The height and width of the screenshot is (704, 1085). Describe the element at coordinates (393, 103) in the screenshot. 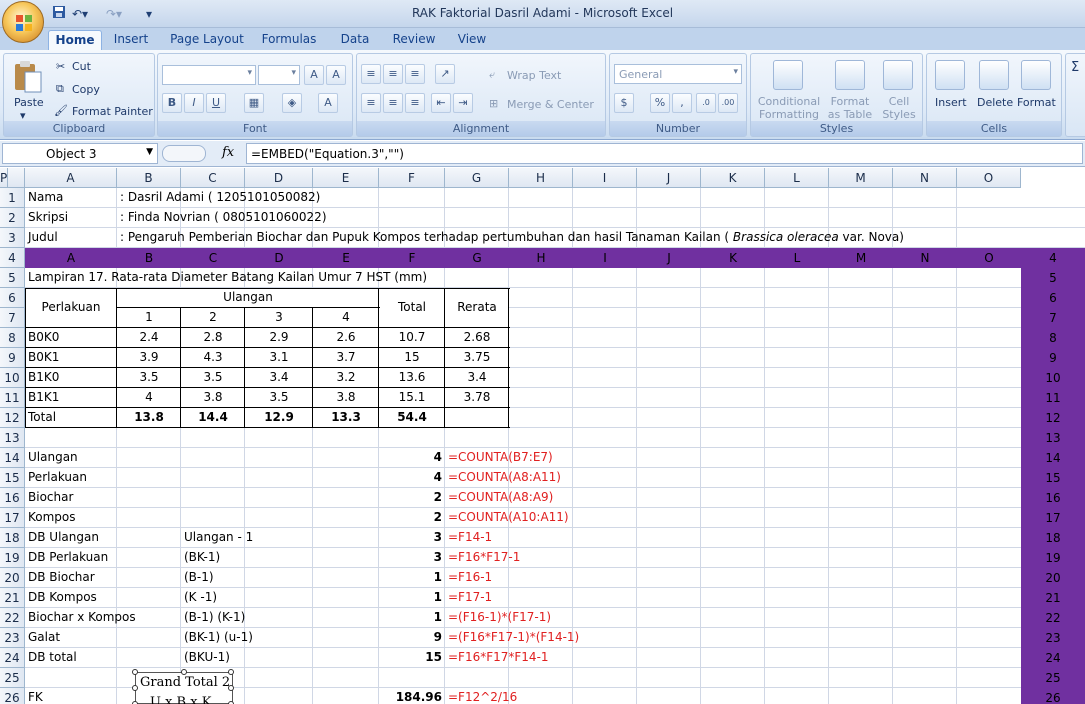

I see `align-center-icon: ≡` at that location.